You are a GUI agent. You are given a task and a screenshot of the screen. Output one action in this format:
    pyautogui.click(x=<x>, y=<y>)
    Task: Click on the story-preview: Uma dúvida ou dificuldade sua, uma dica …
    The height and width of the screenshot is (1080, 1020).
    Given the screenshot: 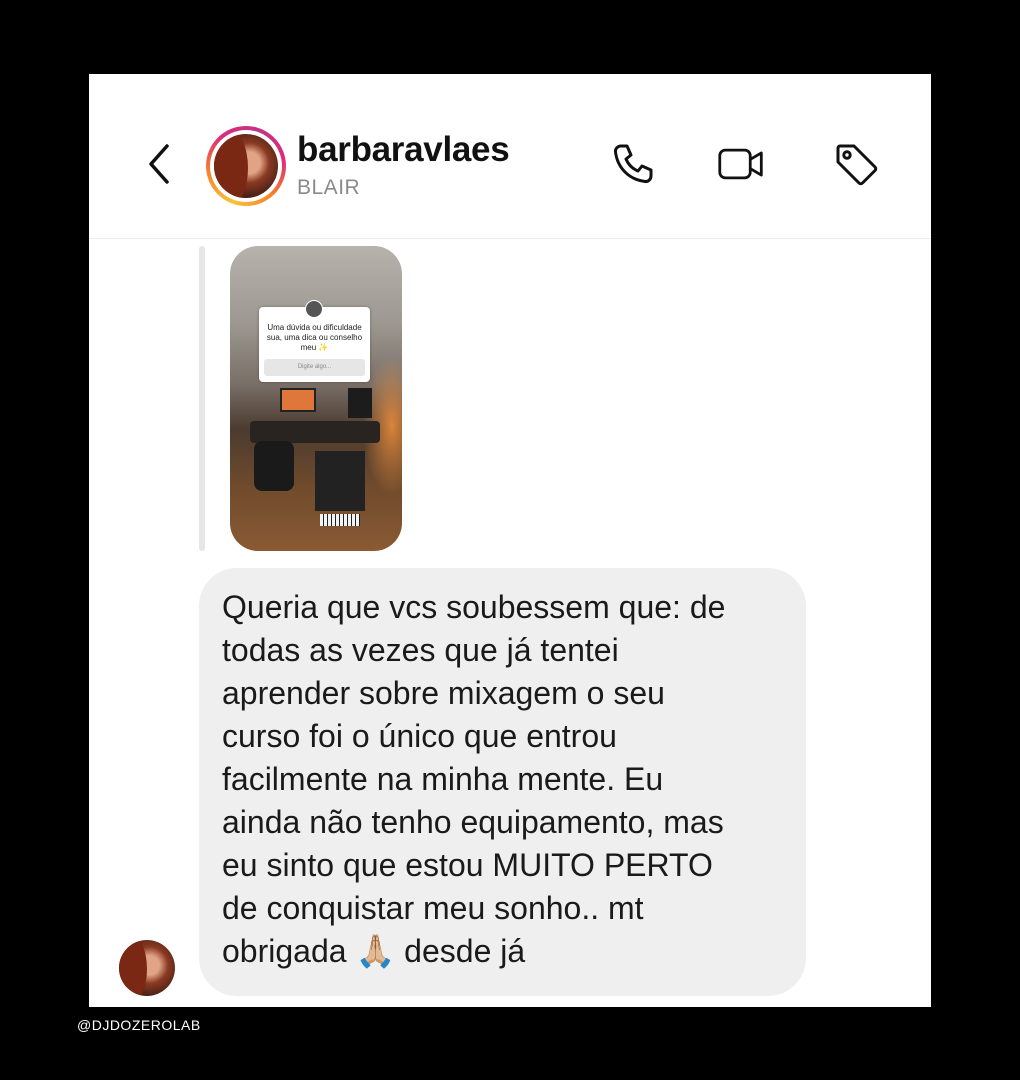 What is the action you would take?
    pyautogui.click(x=316, y=398)
    